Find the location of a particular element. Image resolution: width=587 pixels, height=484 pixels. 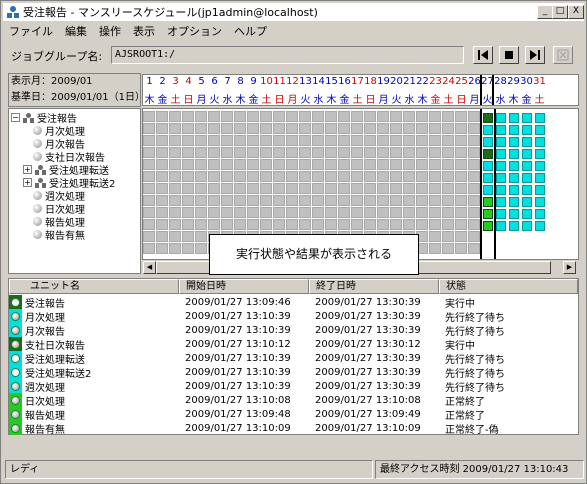

calendar-day: 9 is located at coordinates (253, 81).